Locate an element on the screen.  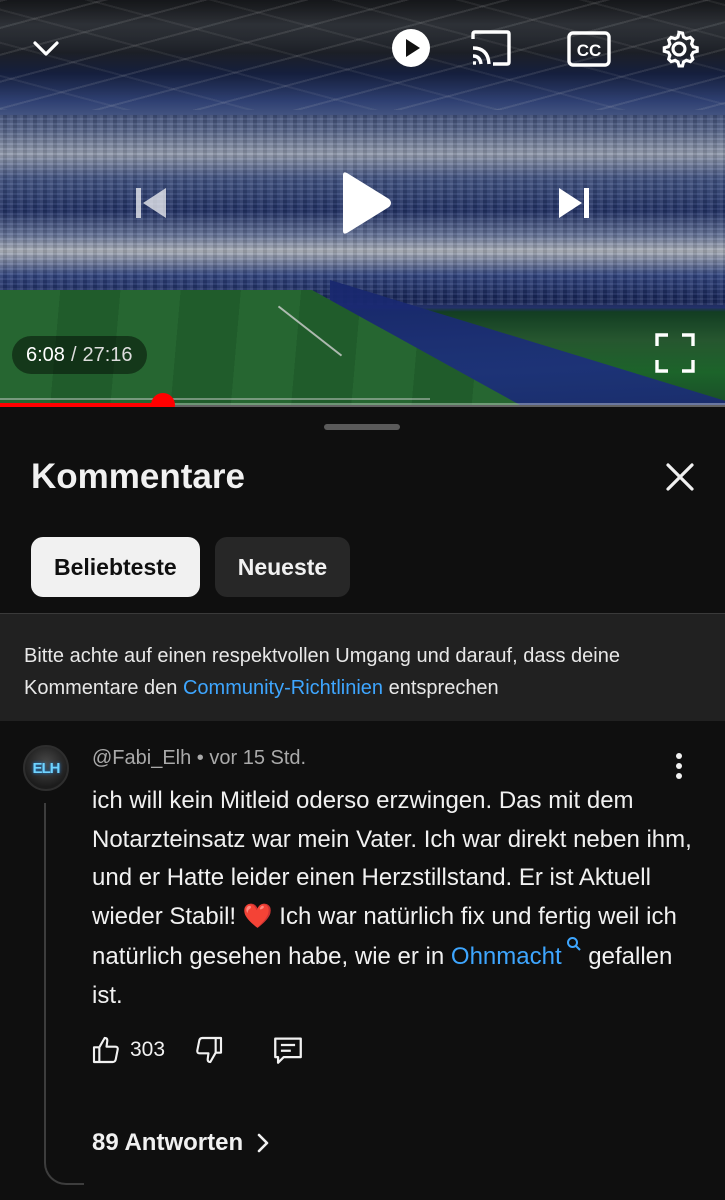
comment-actions: 303 is located at coordinates (197, 1050).